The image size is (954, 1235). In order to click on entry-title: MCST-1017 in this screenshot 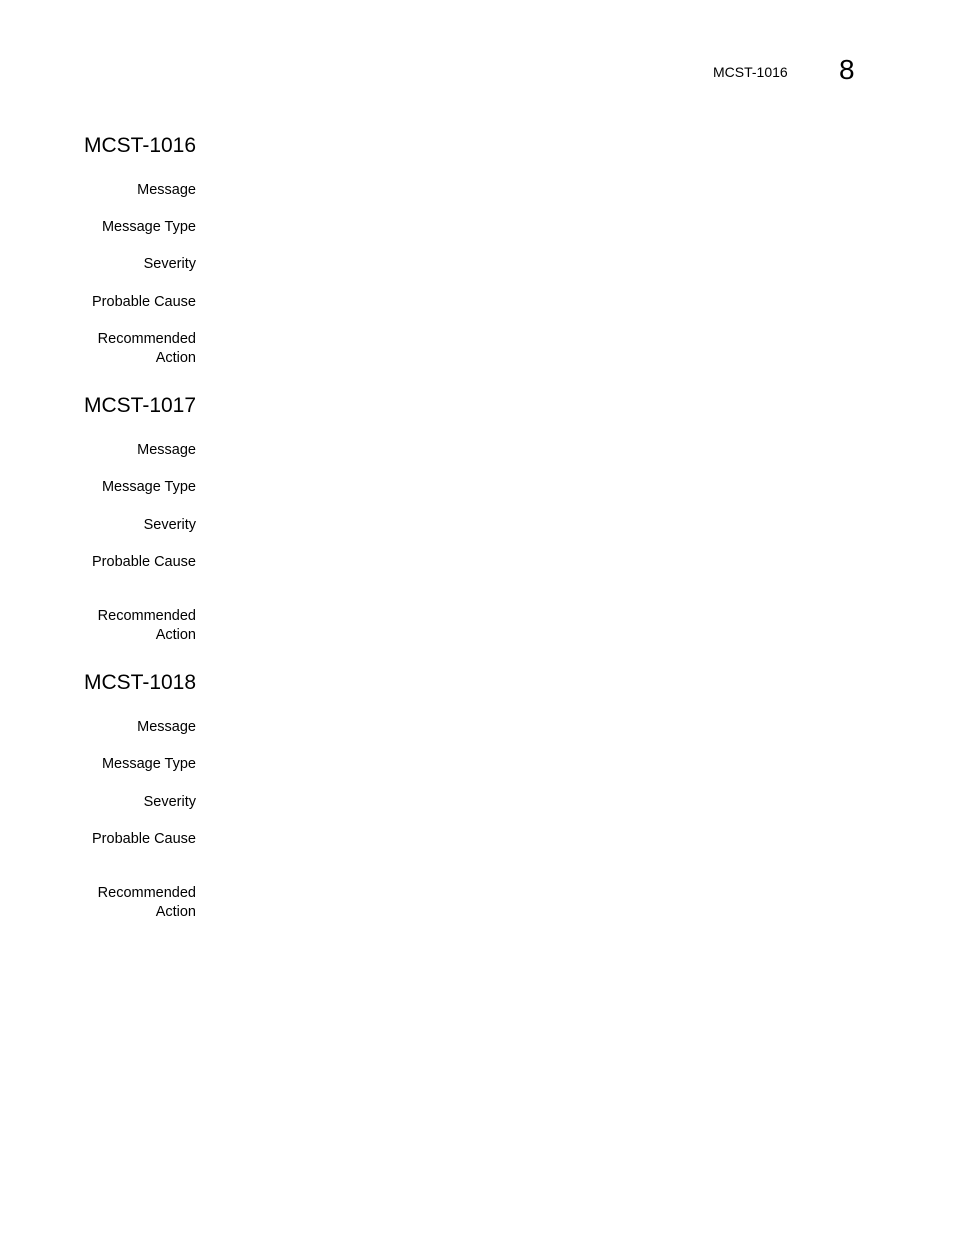, I will do `click(140, 405)`.